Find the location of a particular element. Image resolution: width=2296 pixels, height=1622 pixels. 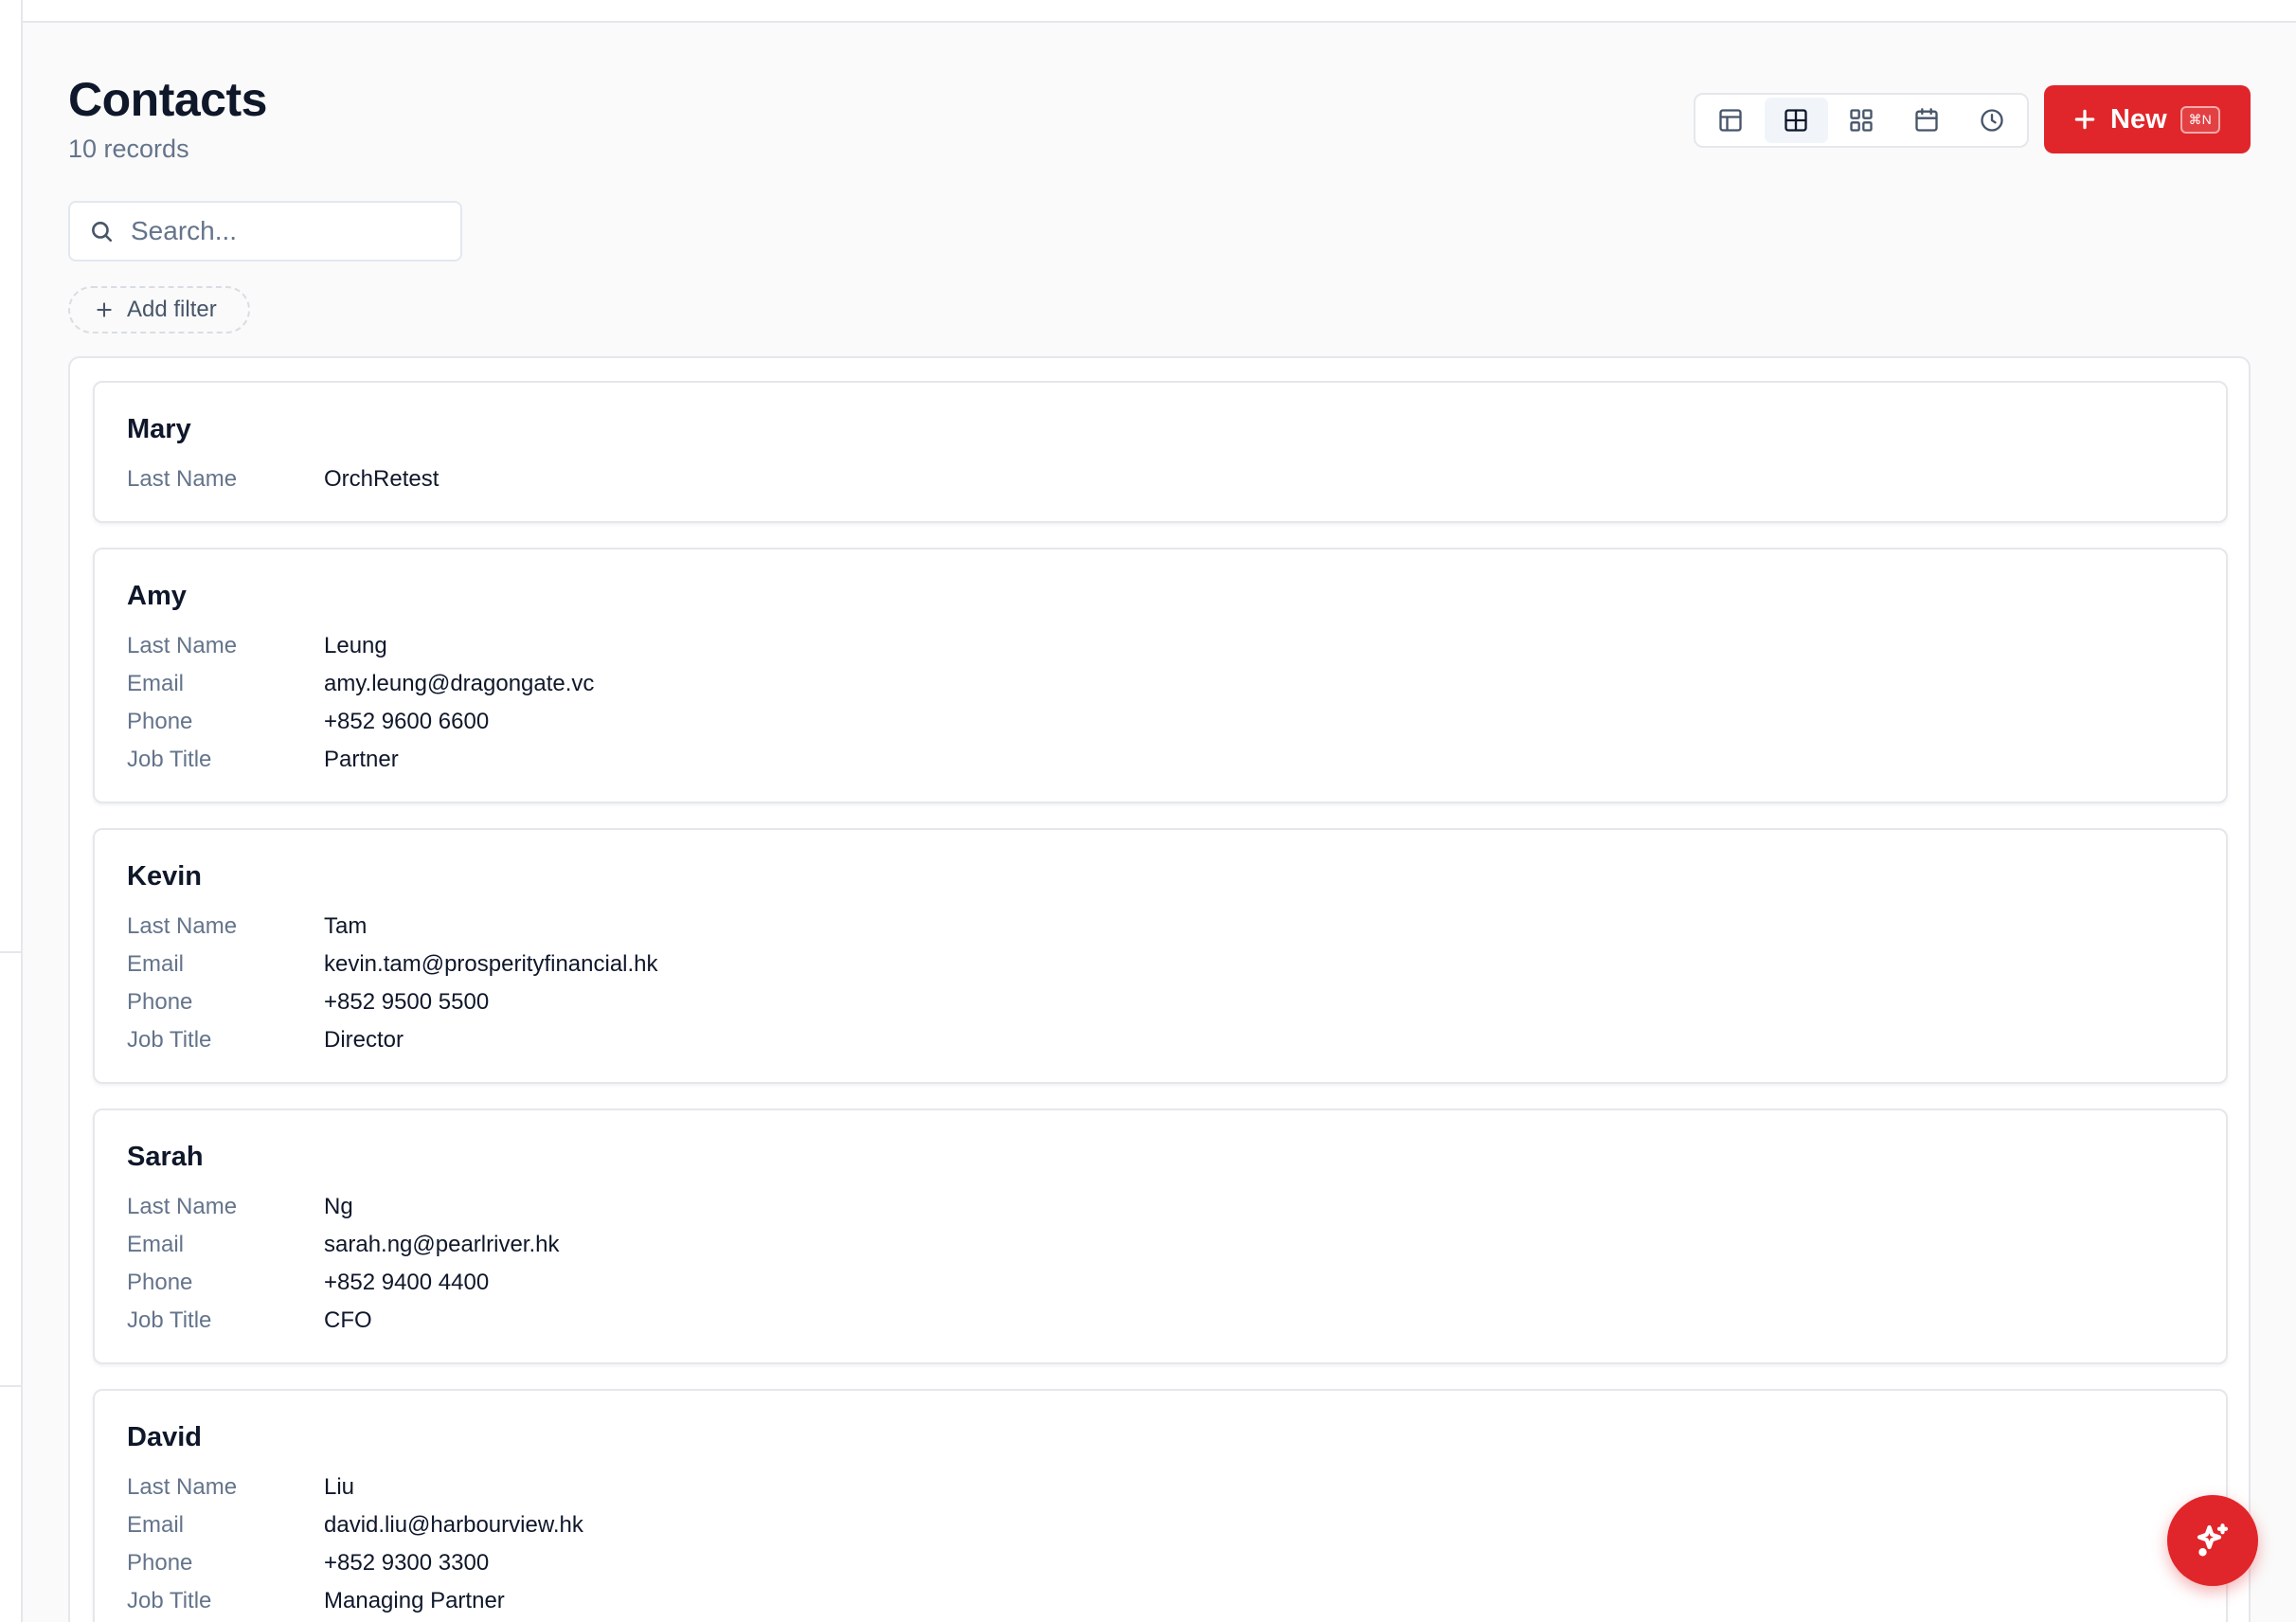

field-row: Last Name Ng is located at coordinates (1160, 1207).